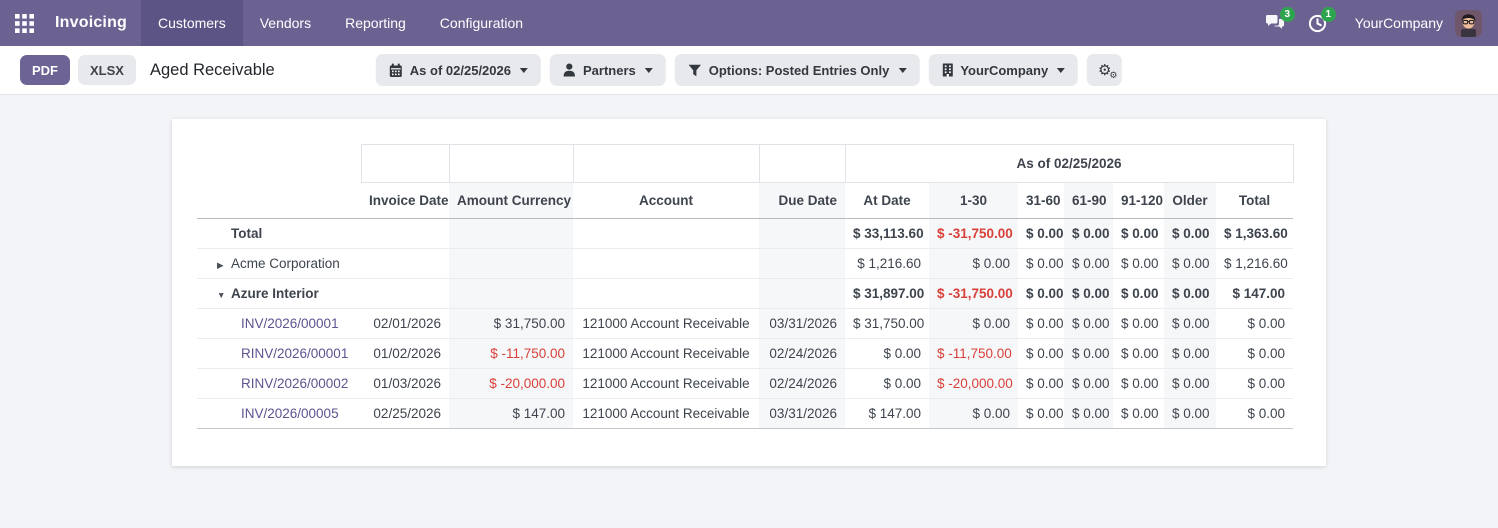 This screenshot has width=1498, height=528. What do you see at coordinates (1255, 200) in the screenshot?
I see `column-header-total: Total` at bounding box center [1255, 200].